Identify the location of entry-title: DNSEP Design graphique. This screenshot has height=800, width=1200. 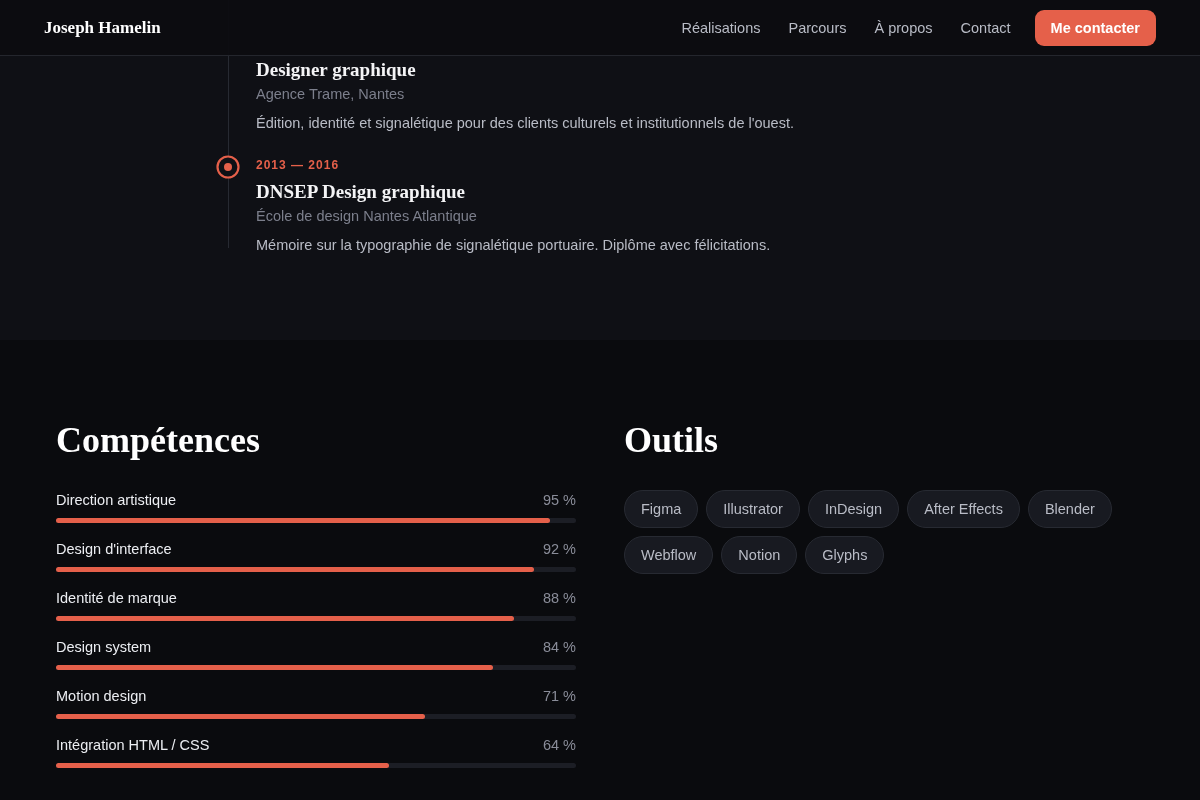
(361, 192).